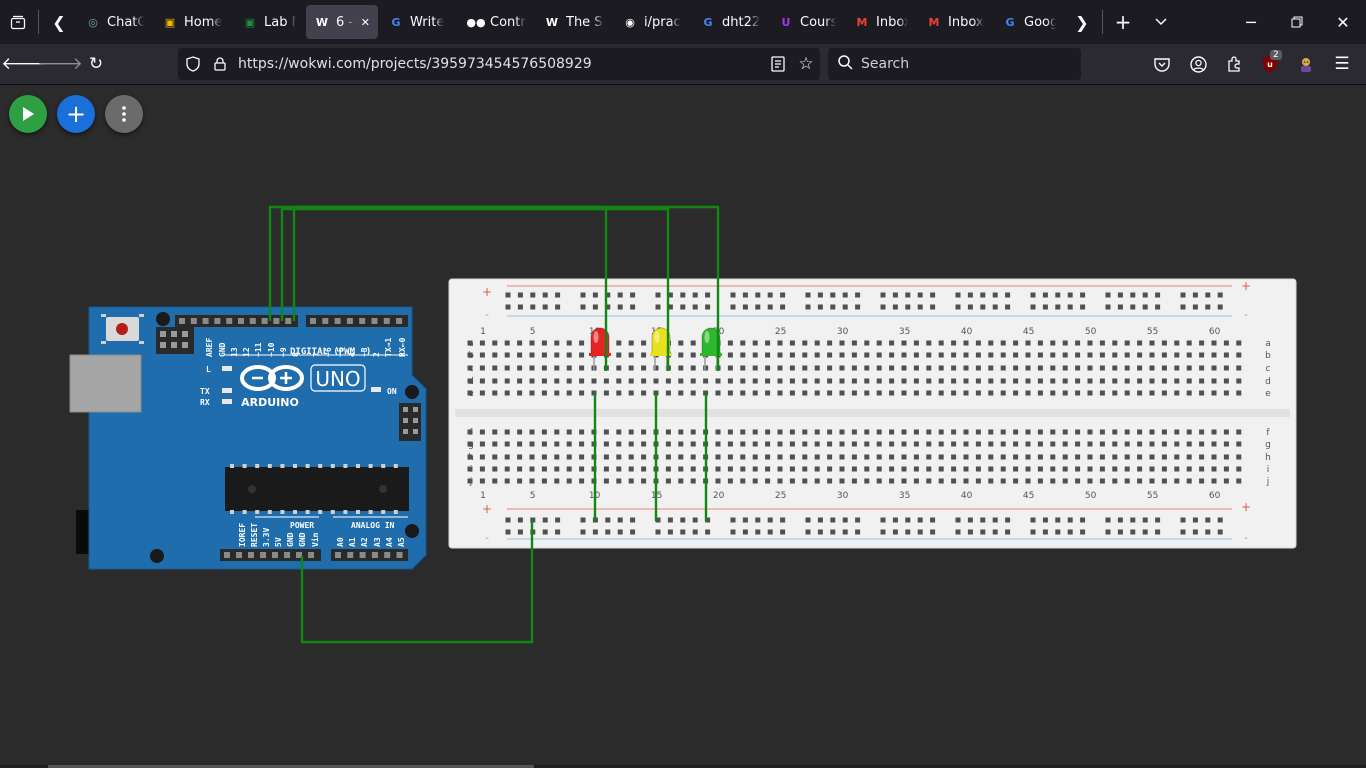 The image size is (1366, 768). Describe the element at coordinates (1161, 22) in the screenshot. I see `list-all-tabs-icon` at that location.